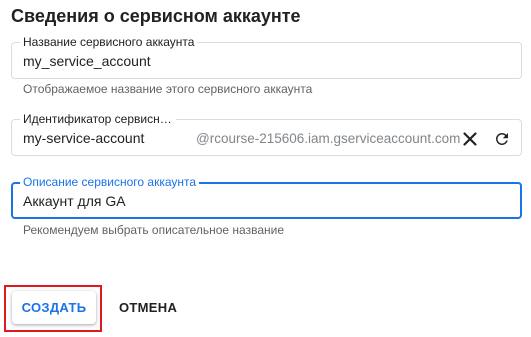  I want to click on service-account-description-label: Описание сервисного аккаунта, so click(110, 182).